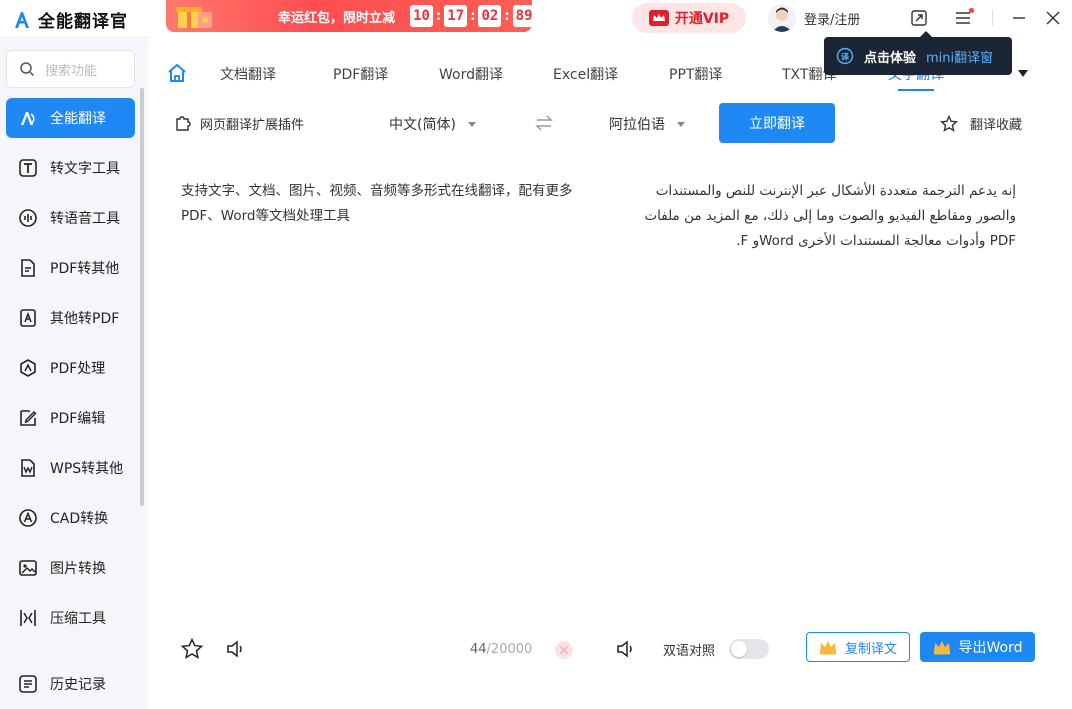 The image size is (1072, 709). What do you see at coordinates (79, 519) in the screenshot?
I see `sidebar-item-label: CAD转换` at bounding box center [79, 519].